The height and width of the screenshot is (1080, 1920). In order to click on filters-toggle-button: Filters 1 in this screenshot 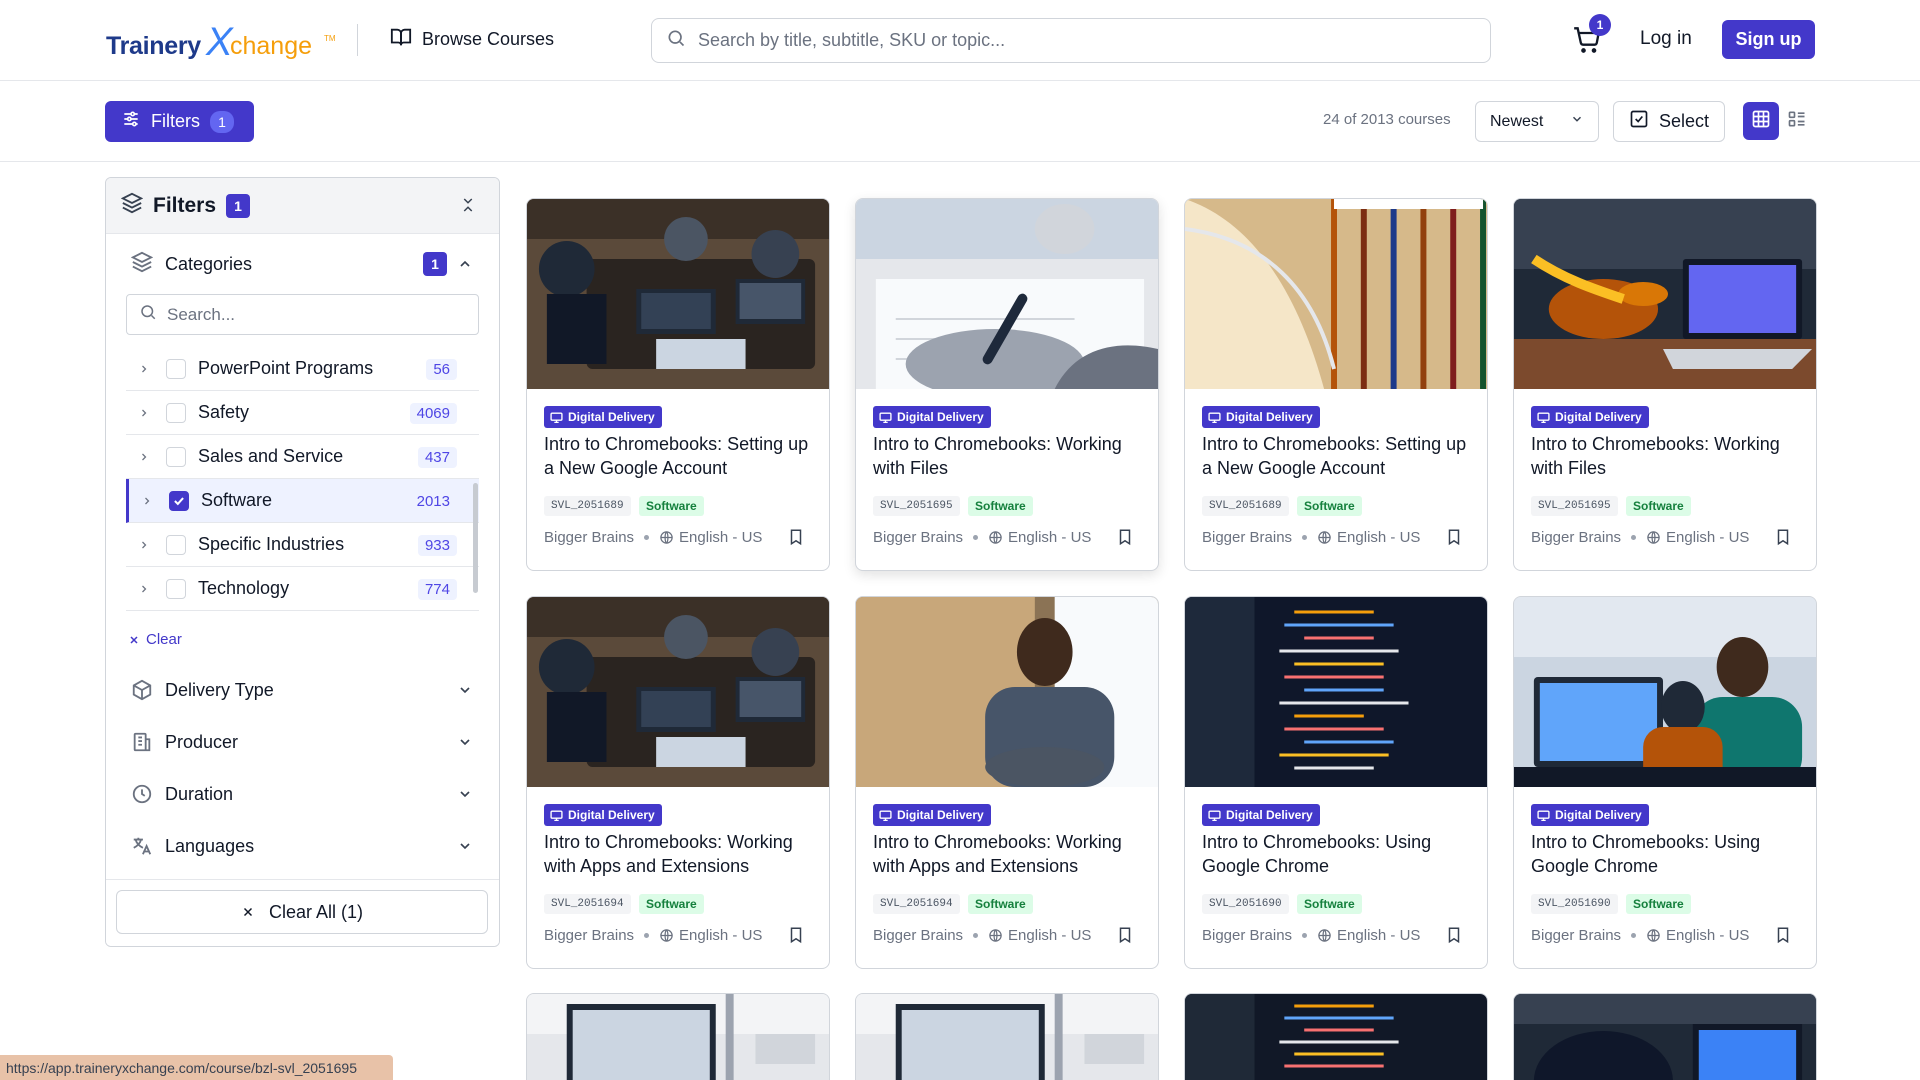, I will do `click(179, 121)`.